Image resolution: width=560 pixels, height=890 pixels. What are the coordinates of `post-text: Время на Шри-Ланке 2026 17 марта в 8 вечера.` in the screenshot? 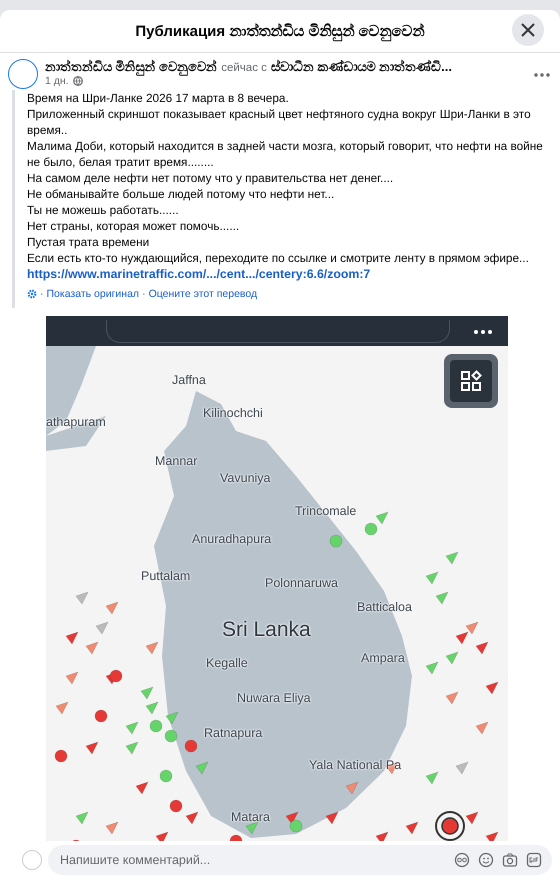 It's located at (158, 98).